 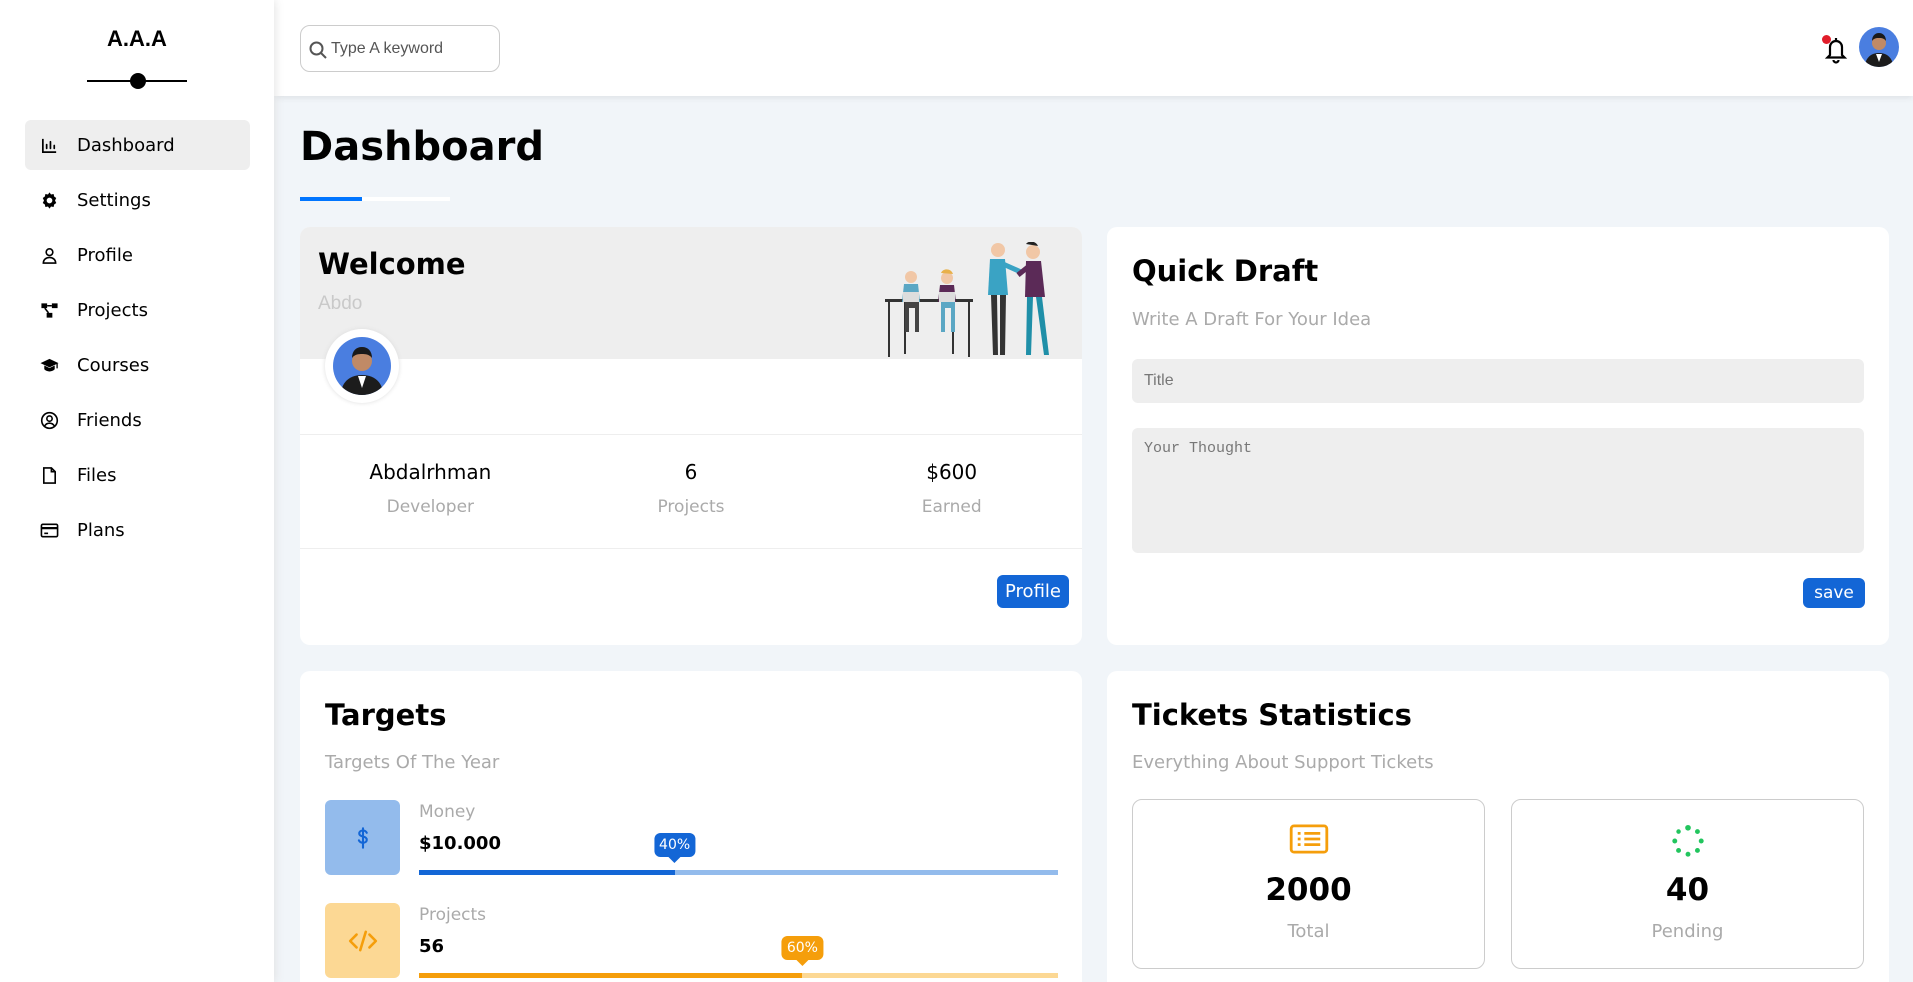 What do you see at coordinates (138, 81) in the screenshot?
I see `logo-dot` at bounding box center [138, 81].